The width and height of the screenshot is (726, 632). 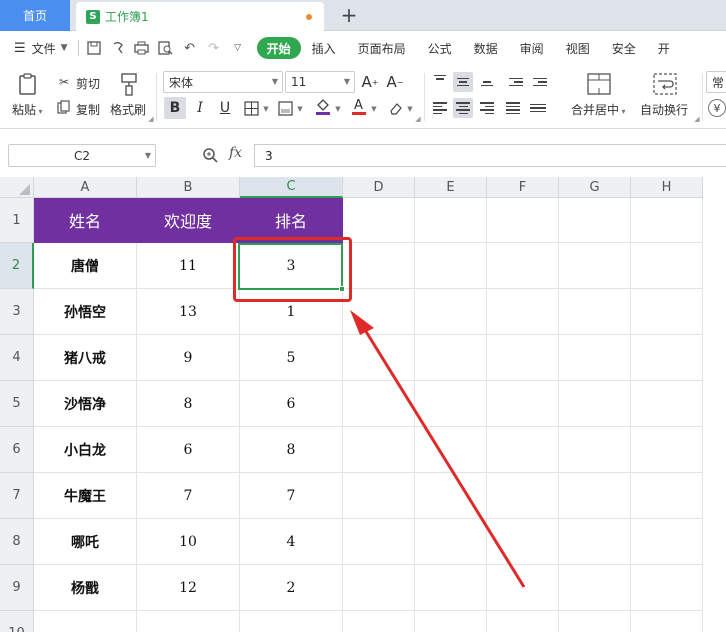 I want to click on row-header-6: 6, so click(x=17, y=450).